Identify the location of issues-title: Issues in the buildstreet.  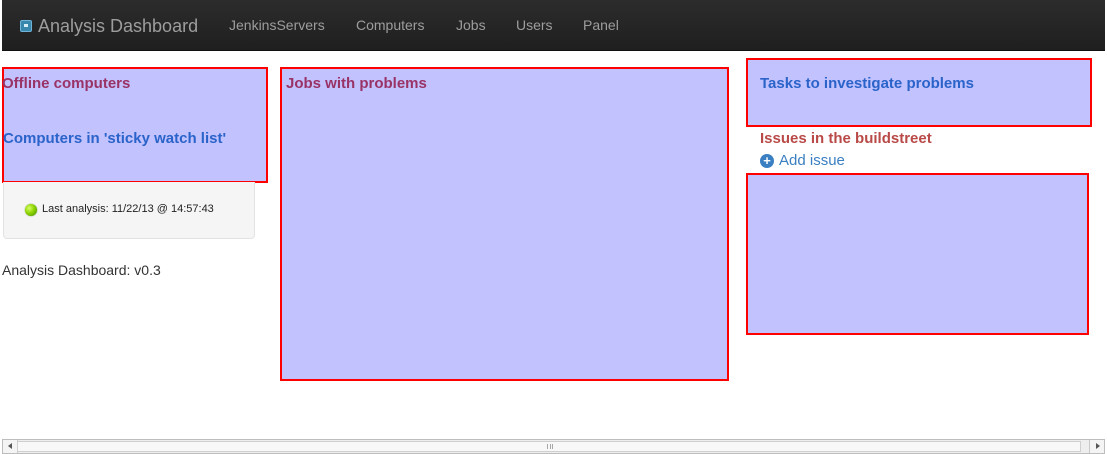
(846, 138).